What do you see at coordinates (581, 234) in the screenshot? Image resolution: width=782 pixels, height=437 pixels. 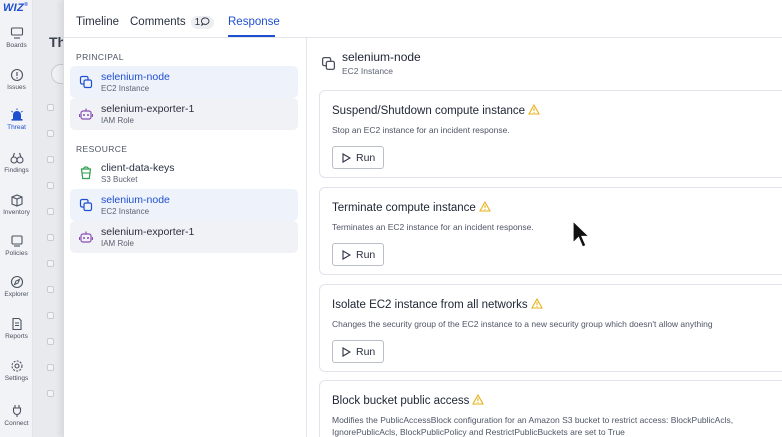 I see `mouse-cursor-icon` at bounding box center [581, 234].